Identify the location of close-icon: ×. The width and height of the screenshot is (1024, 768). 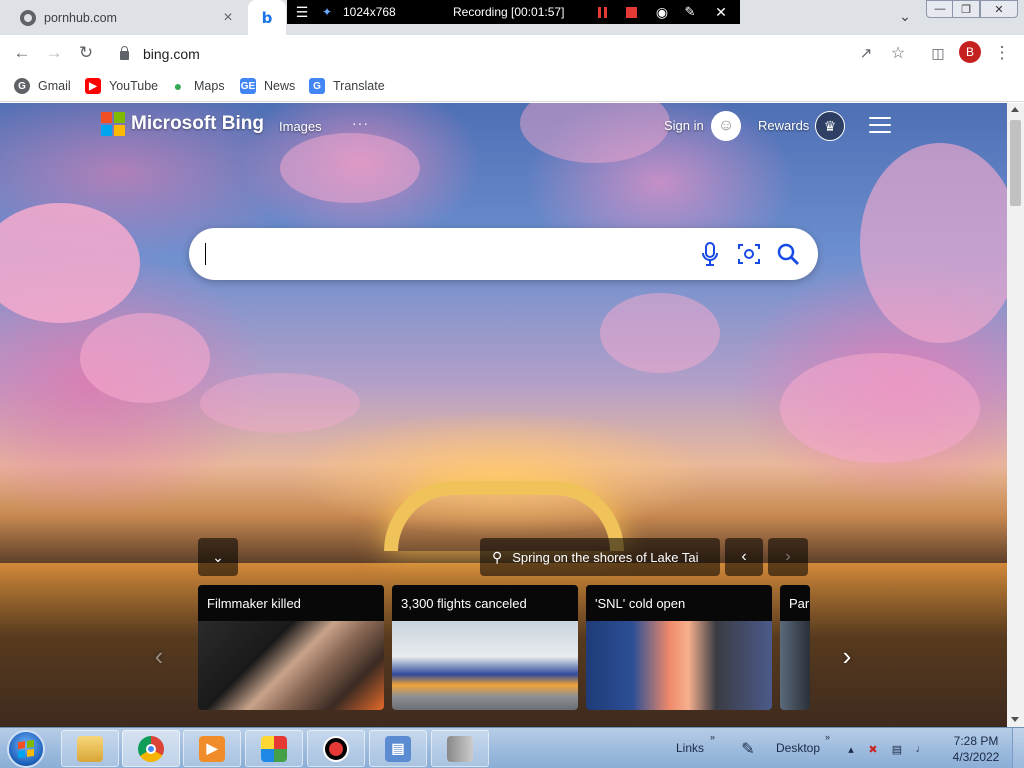
(228, 17).